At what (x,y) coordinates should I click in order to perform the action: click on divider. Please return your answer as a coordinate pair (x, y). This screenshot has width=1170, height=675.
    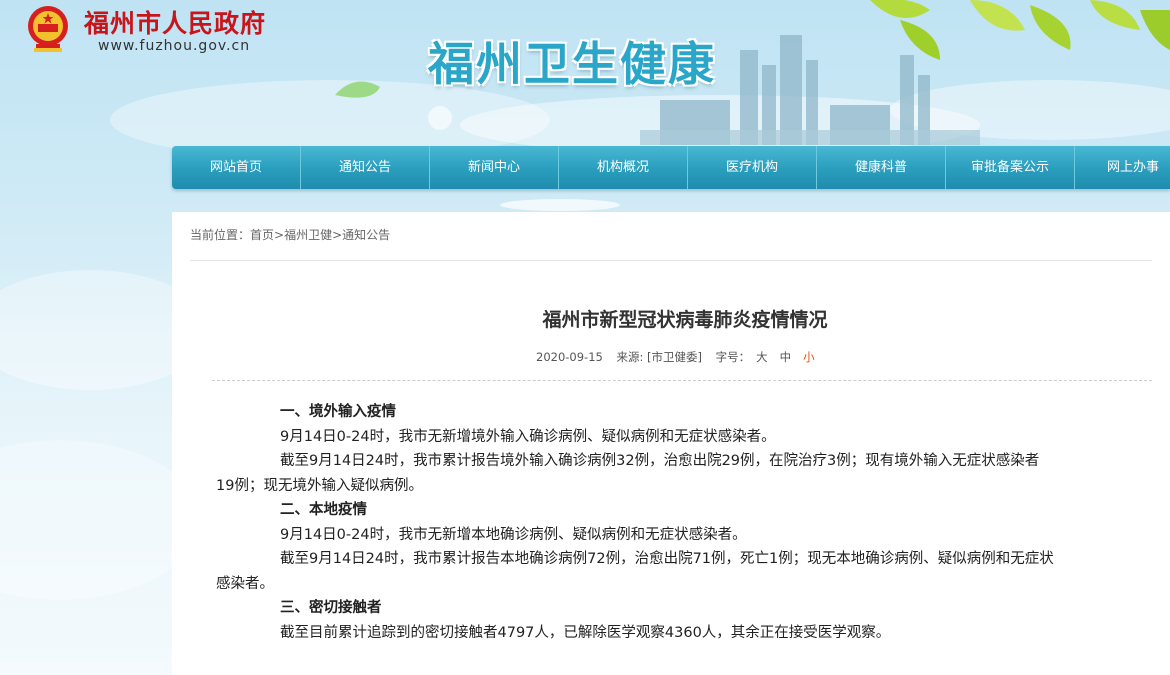
    Looking at the image, I should click on (671, 260).